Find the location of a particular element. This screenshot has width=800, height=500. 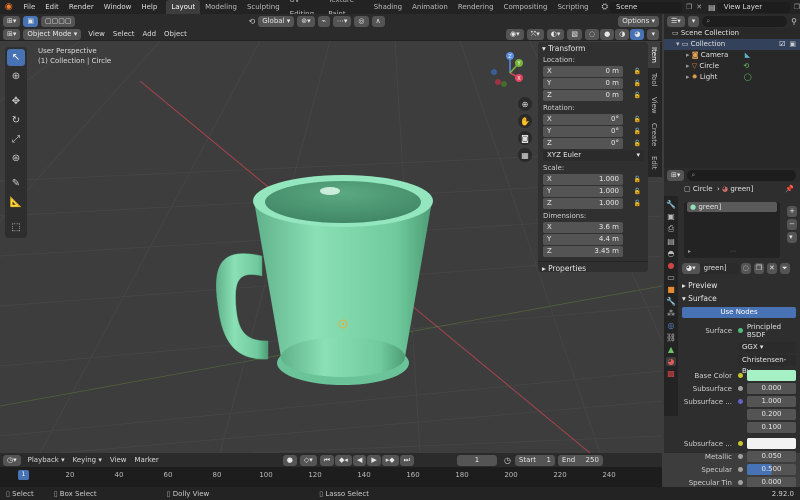

current-frame-field: 1 is located at coordinates (476, 460).